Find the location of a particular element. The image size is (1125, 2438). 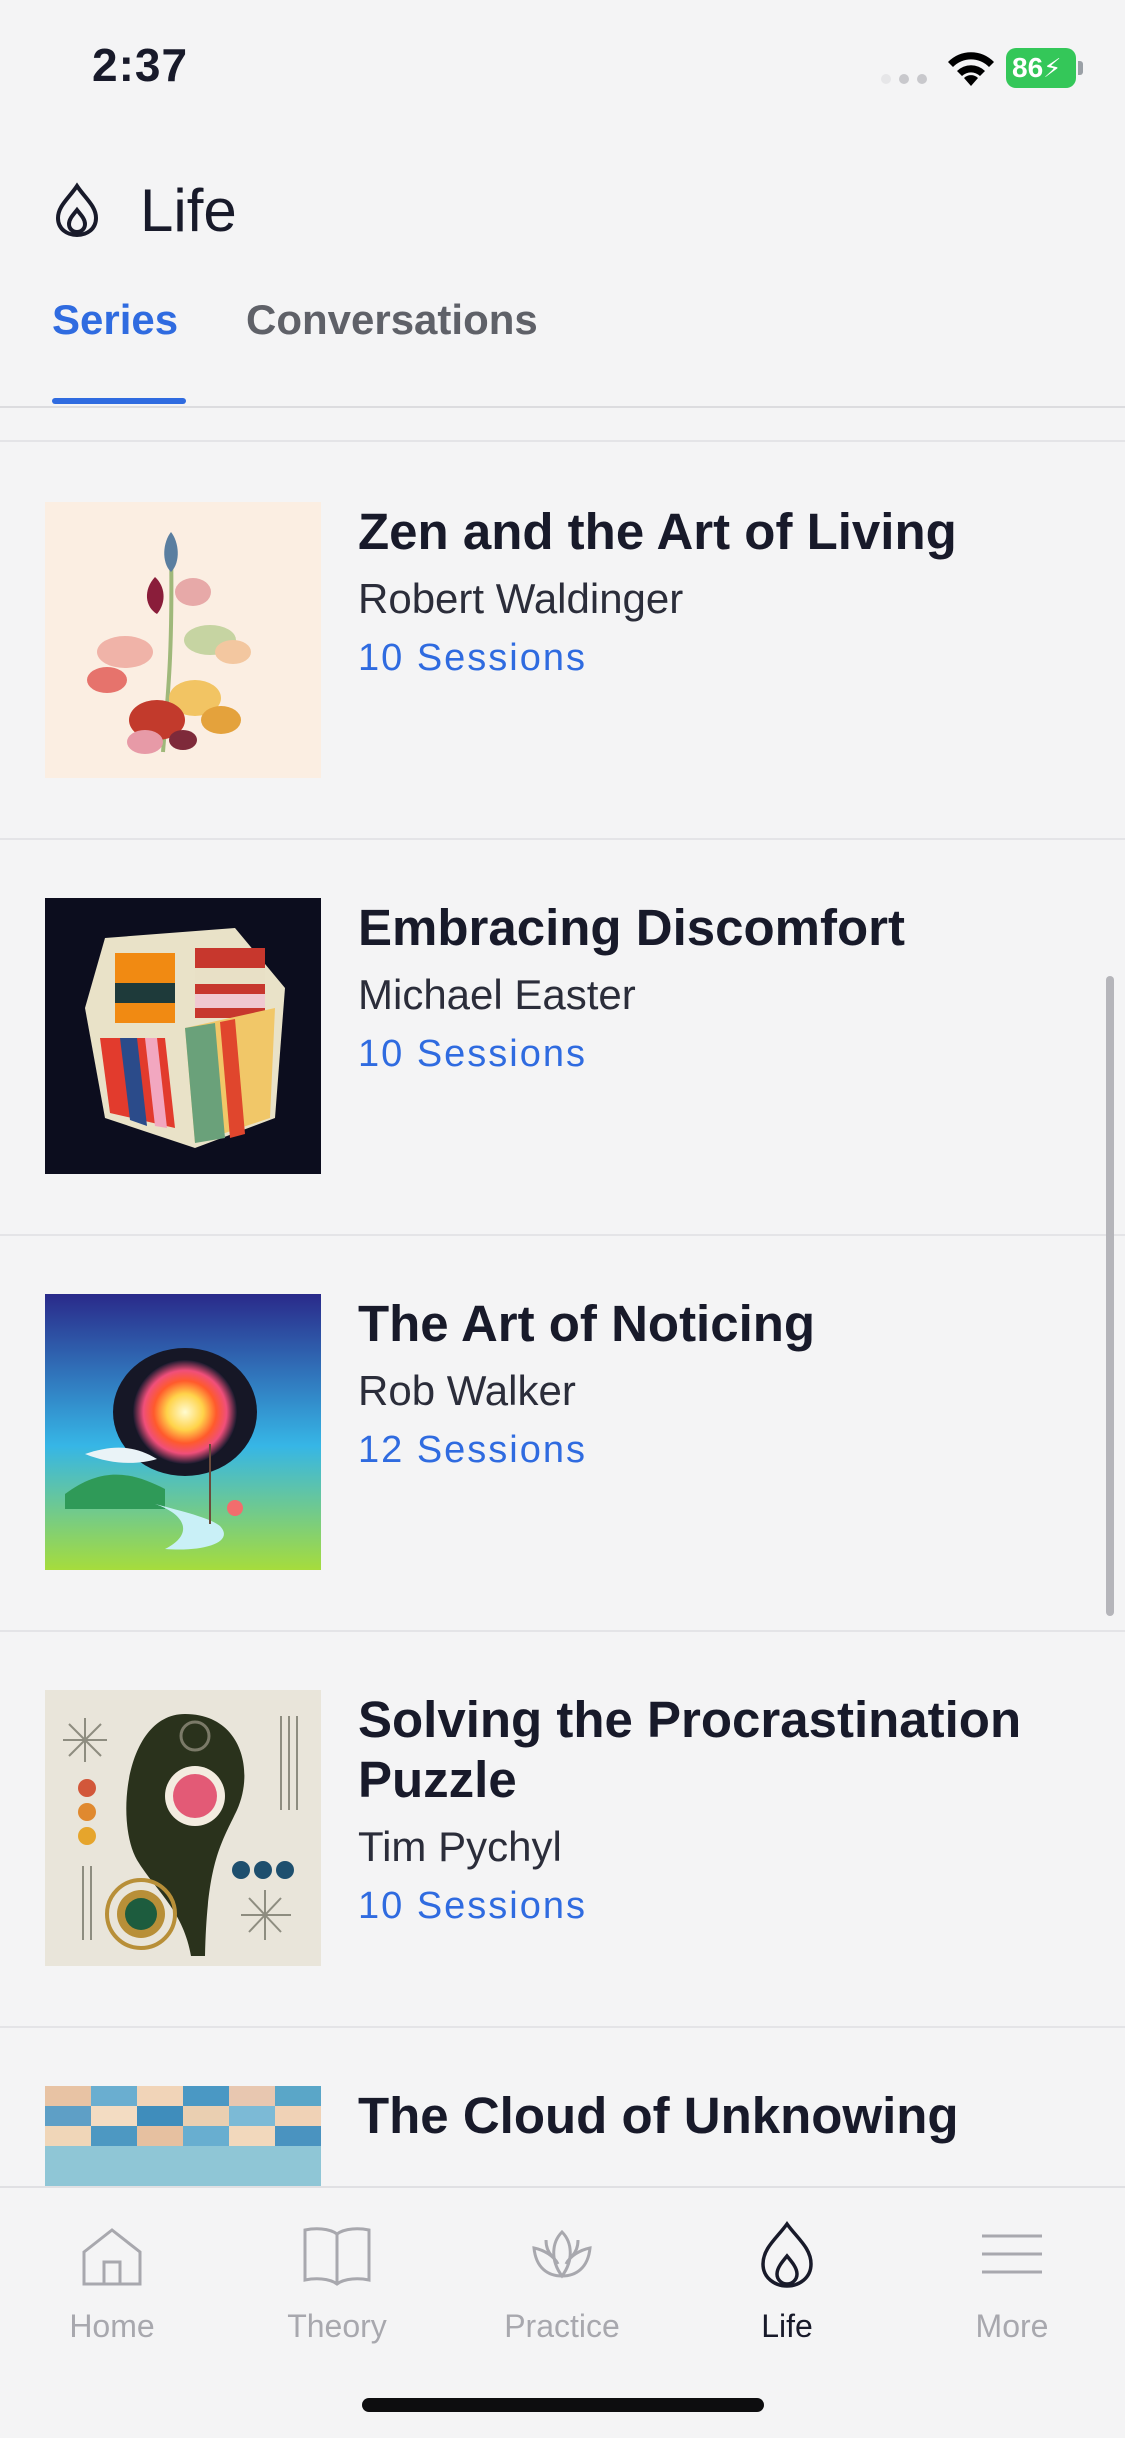

series-author: Rob Walker is located at coordinates (467, 1390).